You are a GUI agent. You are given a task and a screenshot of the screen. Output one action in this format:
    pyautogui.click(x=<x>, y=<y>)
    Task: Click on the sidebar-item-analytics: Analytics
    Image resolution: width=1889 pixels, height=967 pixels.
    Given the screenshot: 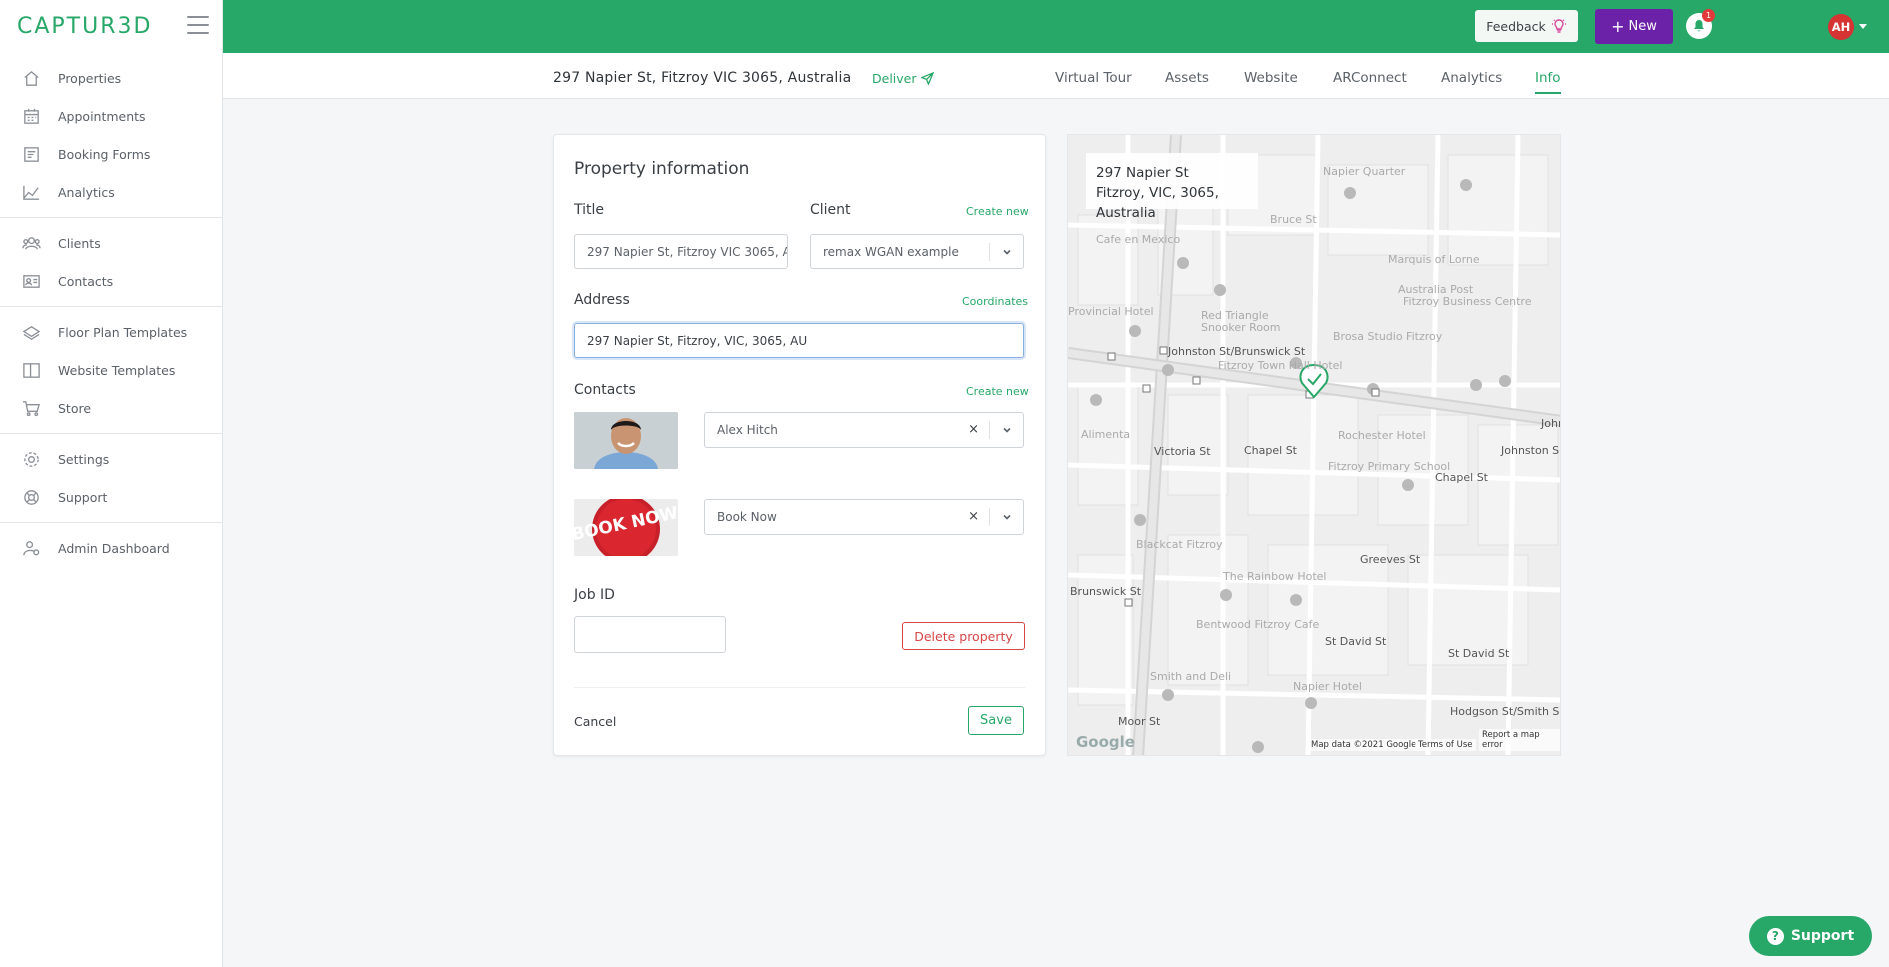 What is the action you would take?
    pyautogui.click(x=111, y=192)
    